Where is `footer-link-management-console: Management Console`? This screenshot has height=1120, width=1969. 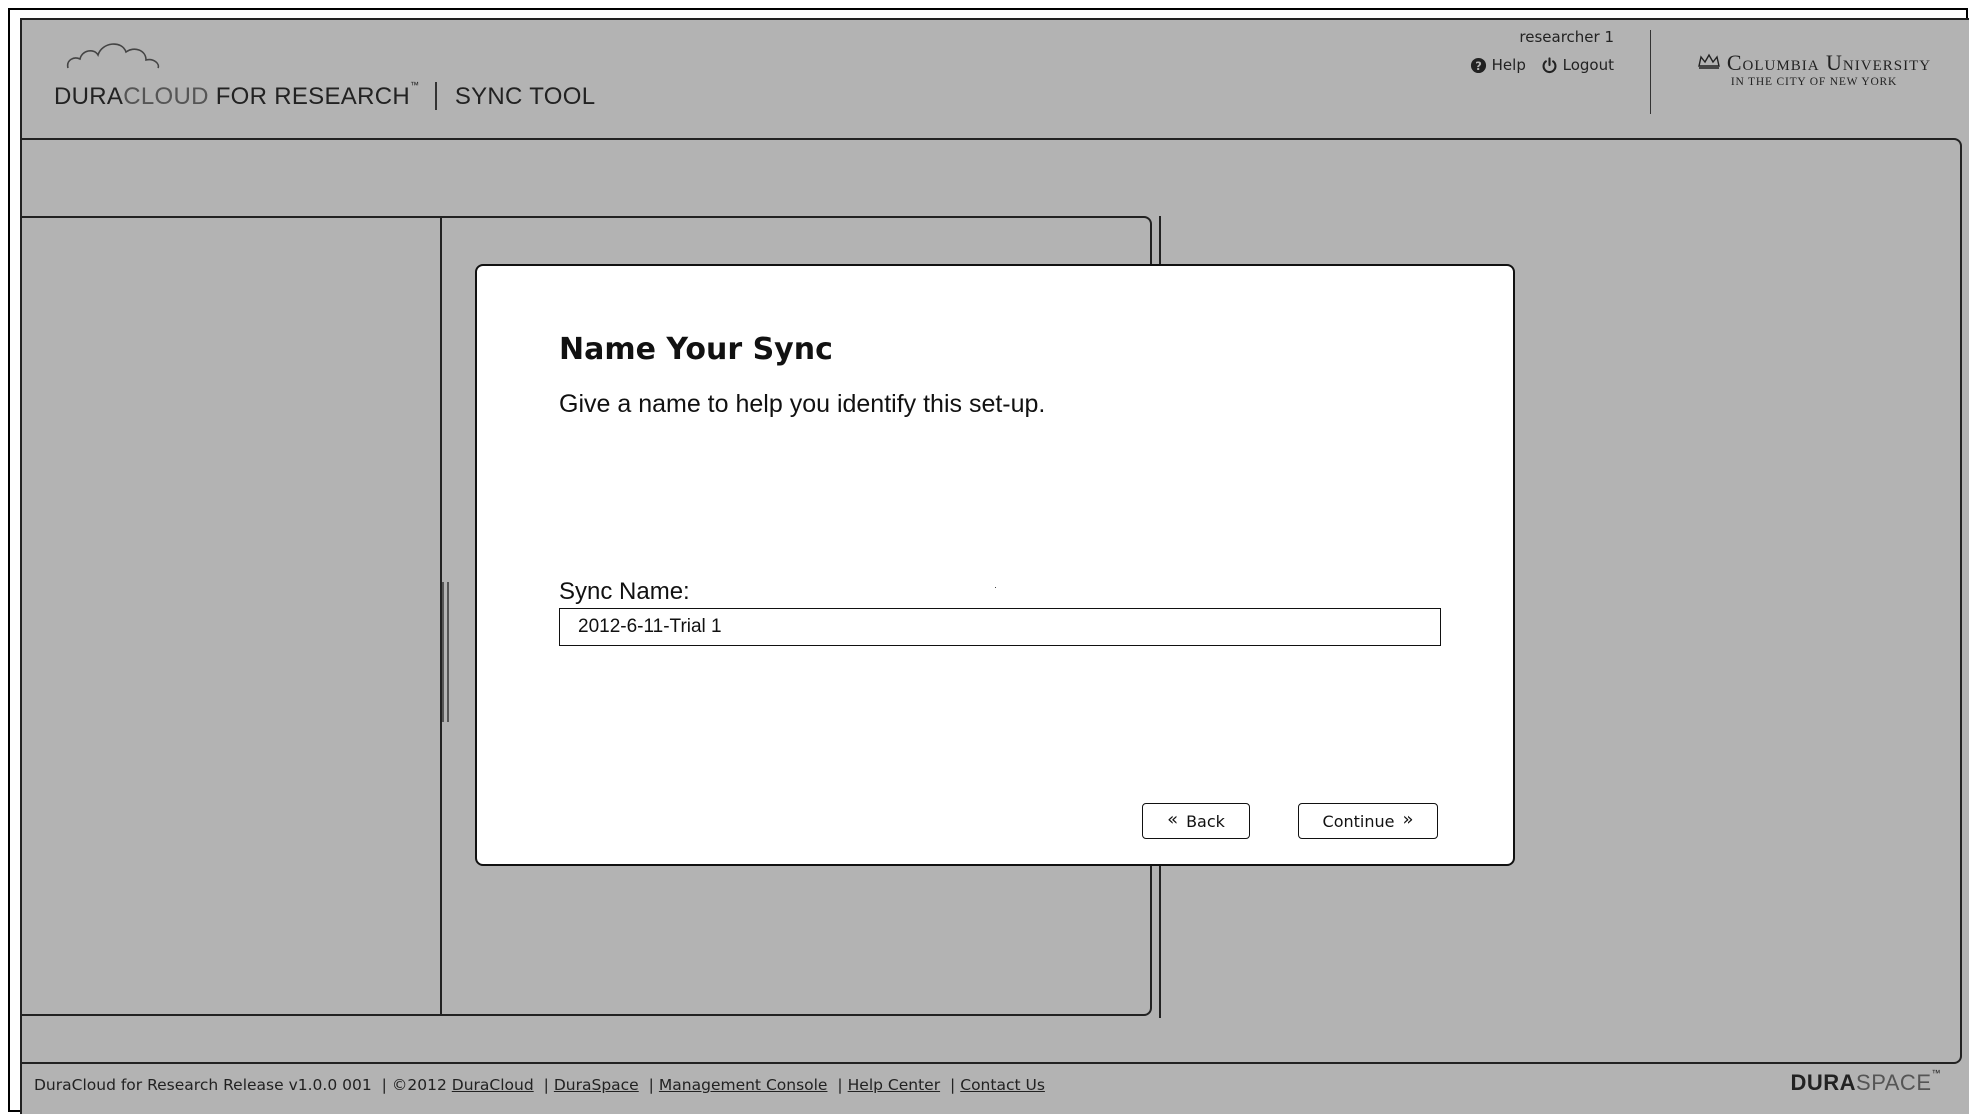
footer-link-management-console: Management Console is located at coordinates (743, 1085).